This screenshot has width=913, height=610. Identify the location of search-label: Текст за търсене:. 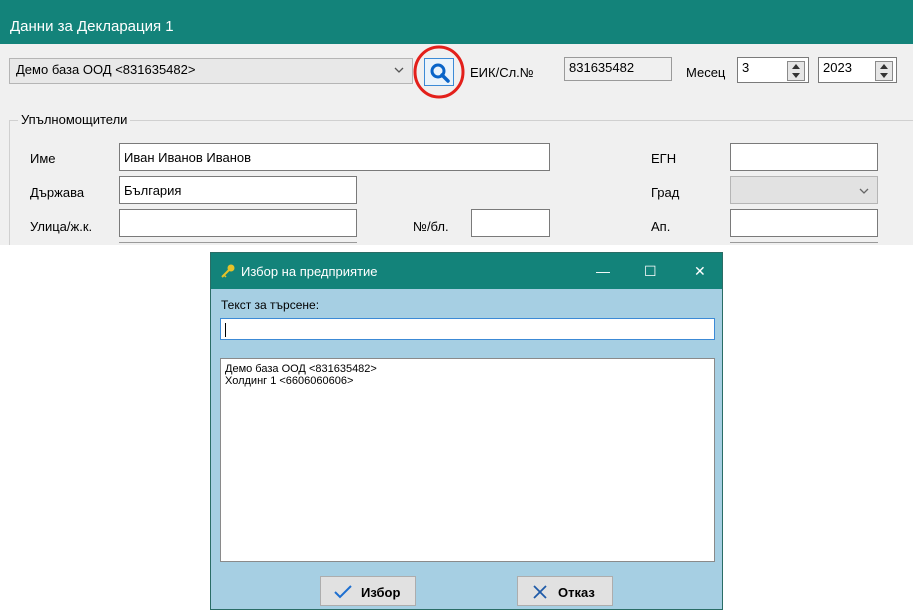
(270, 305).